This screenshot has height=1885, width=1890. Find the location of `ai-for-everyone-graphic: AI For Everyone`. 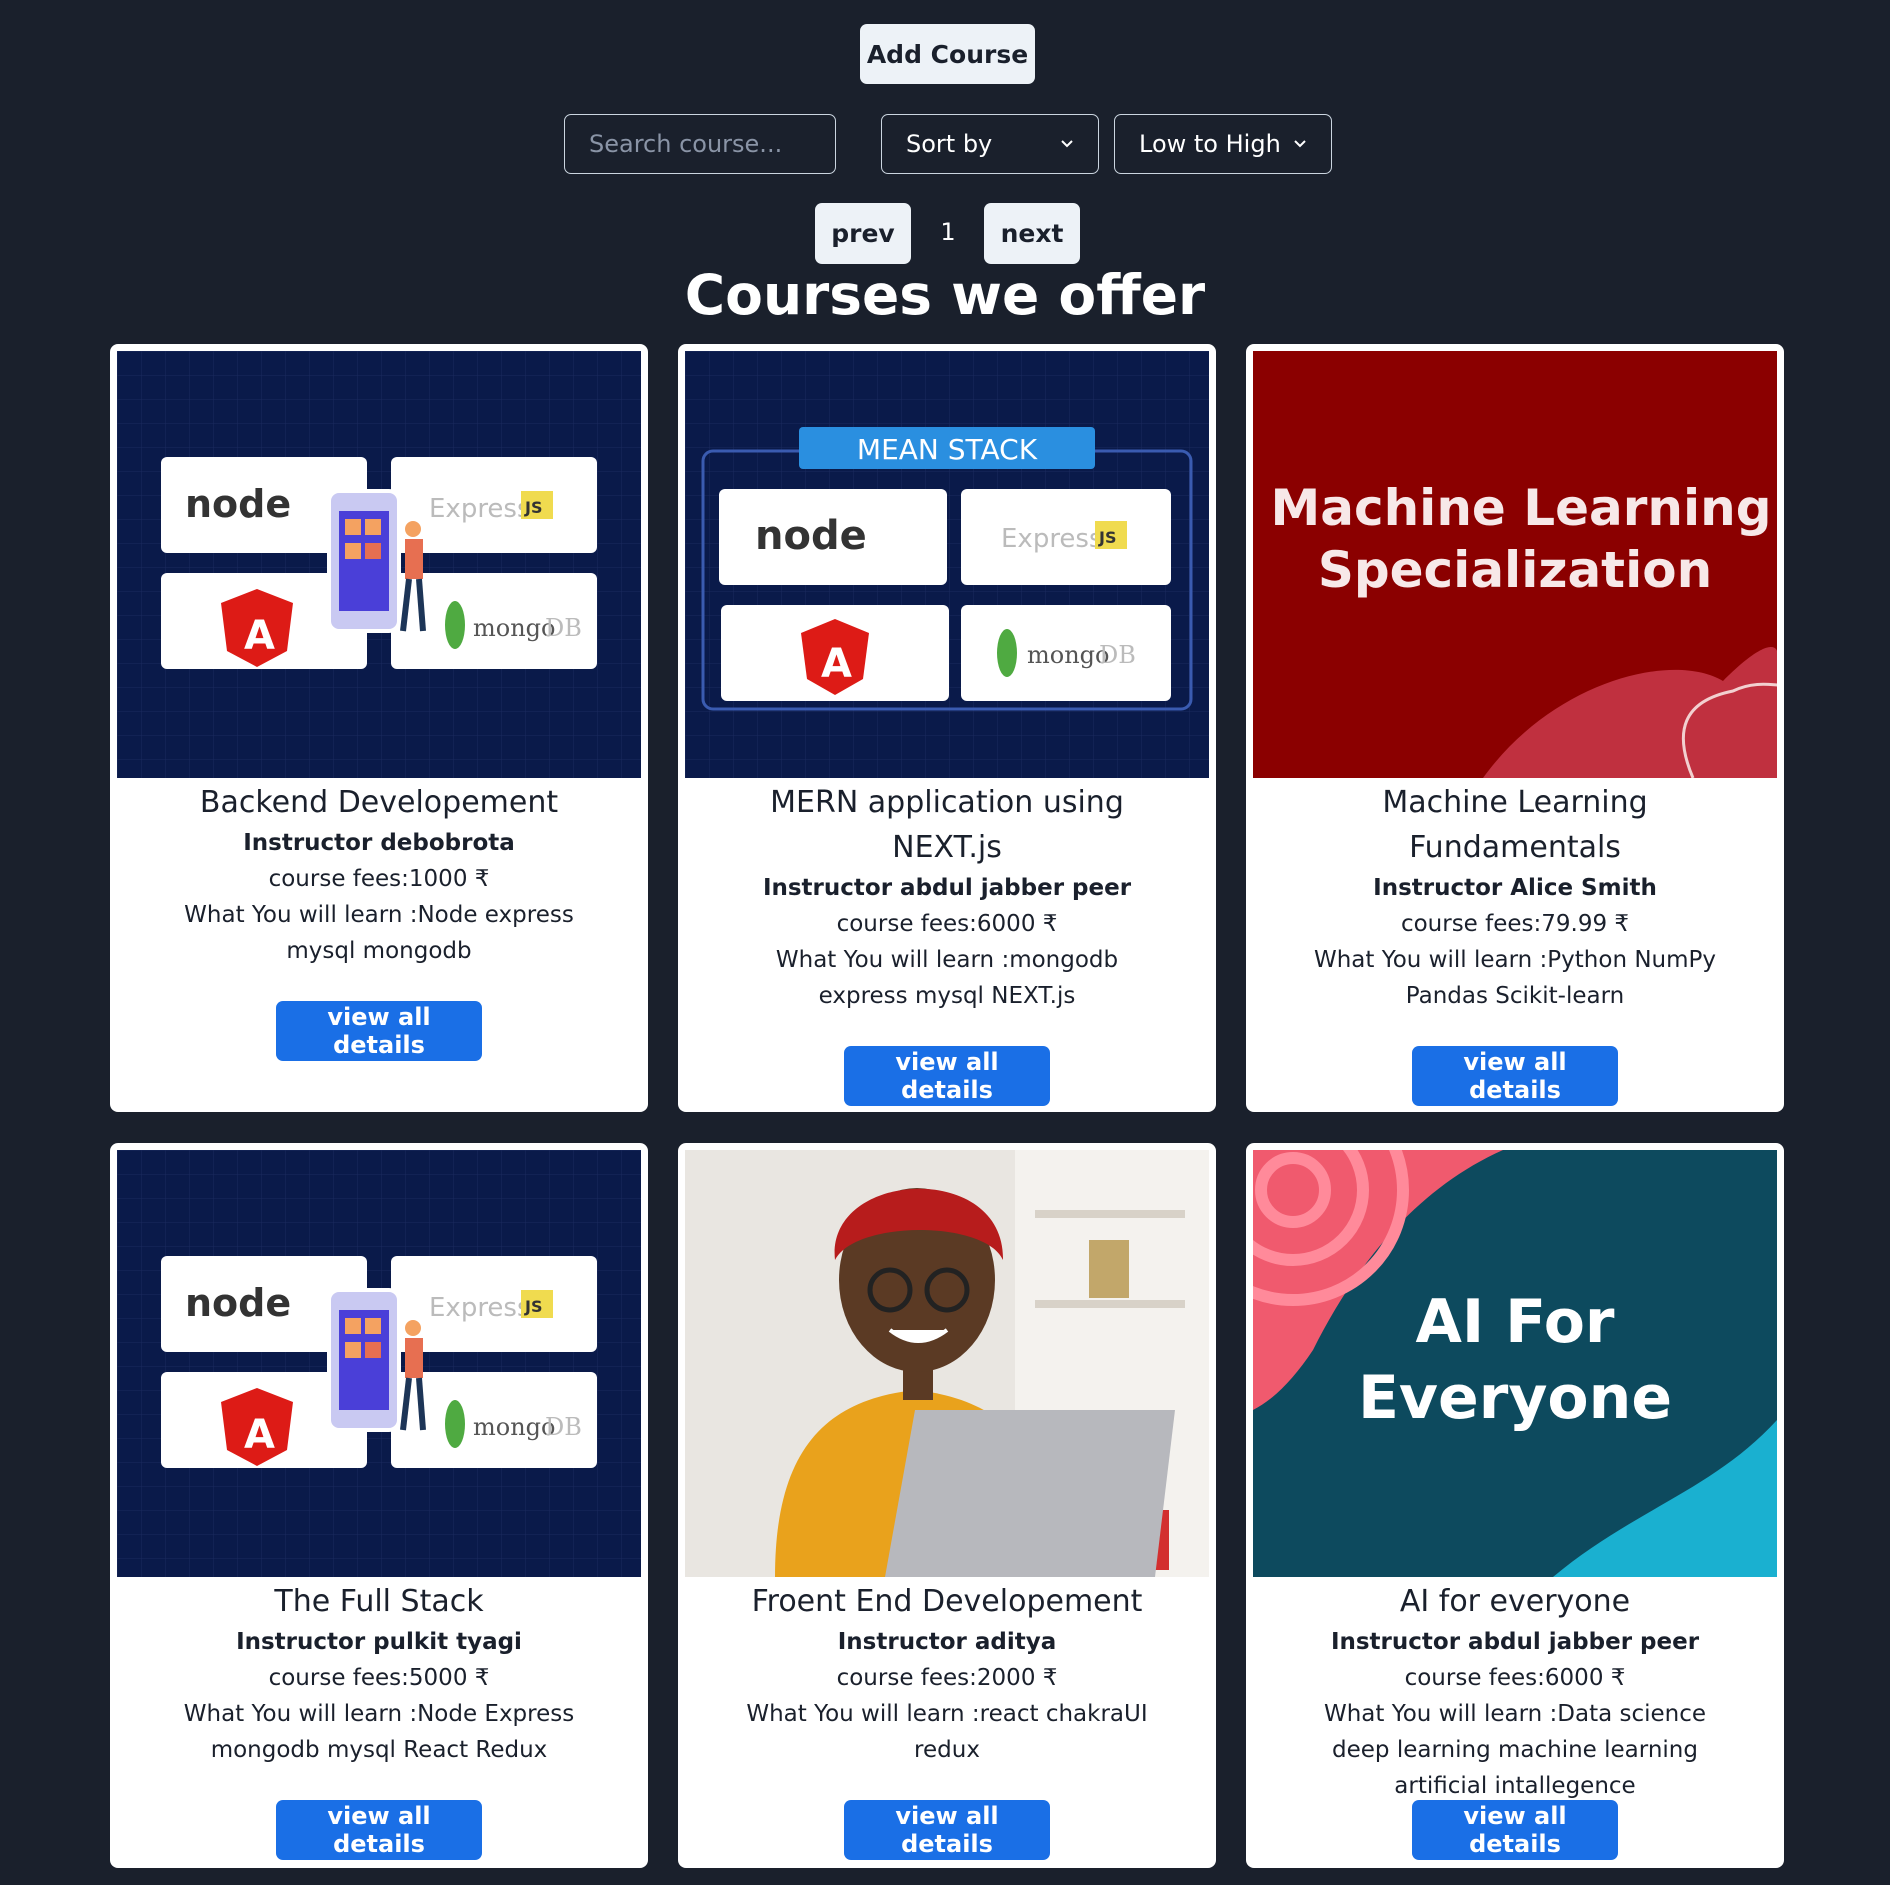

ai-for-everyone-graphic: AI For Everyone is located at coordinates (1515, 1363).